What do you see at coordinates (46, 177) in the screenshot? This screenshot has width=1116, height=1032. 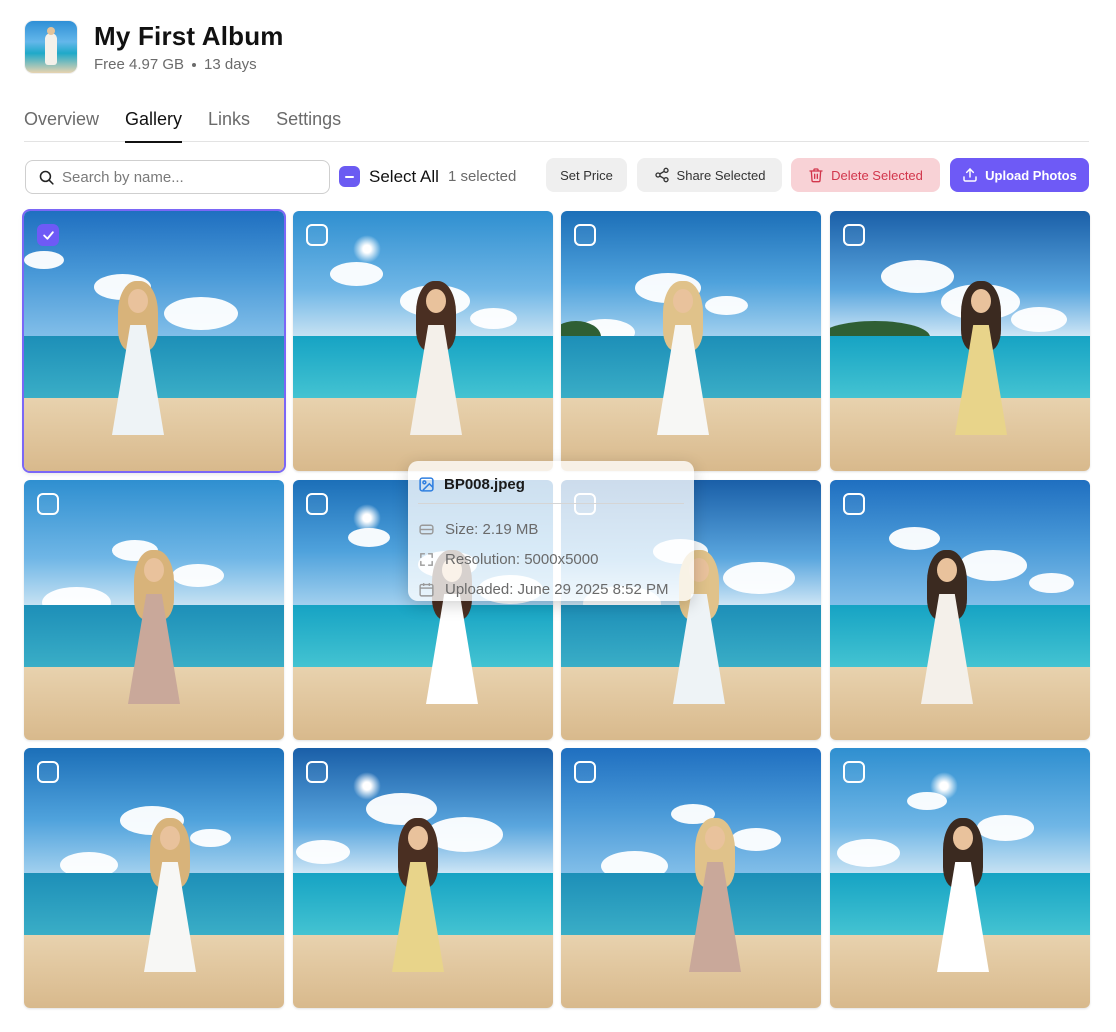 I see `search-icon` at bounding box center [46, 177].